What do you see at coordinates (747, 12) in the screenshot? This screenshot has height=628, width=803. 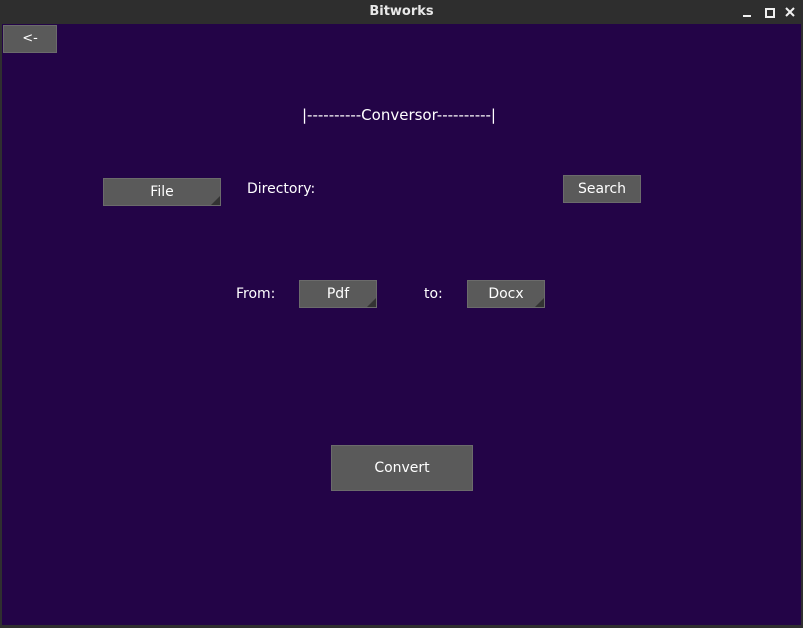 I see `minimize-icon` at bounding box center [747, 12].